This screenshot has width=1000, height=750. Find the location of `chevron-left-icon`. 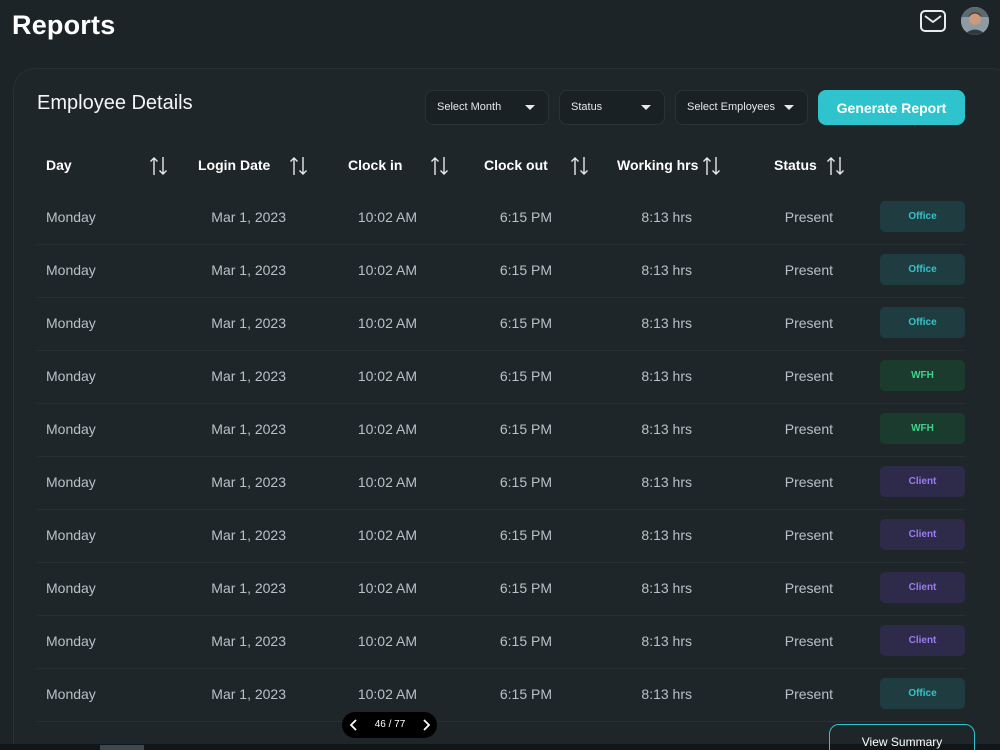

chevron-left-icon is located at coordinates (354, 725).